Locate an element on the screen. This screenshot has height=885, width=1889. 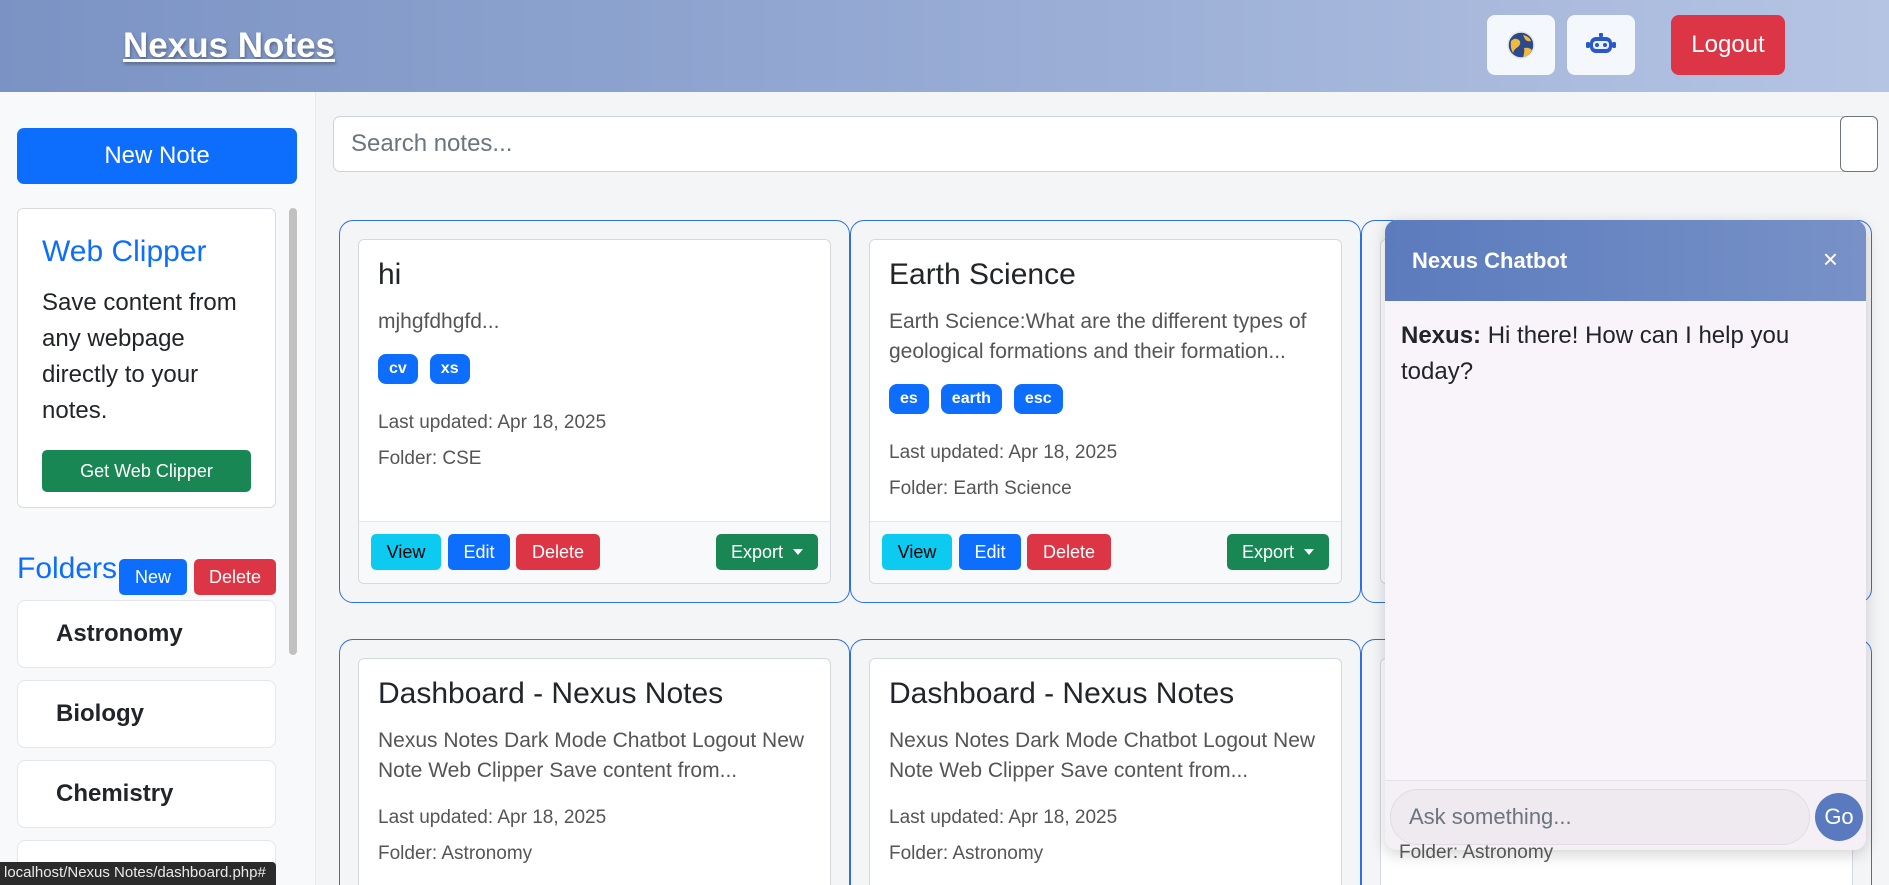
chatbot-button is located at coordinates (1601, 45).